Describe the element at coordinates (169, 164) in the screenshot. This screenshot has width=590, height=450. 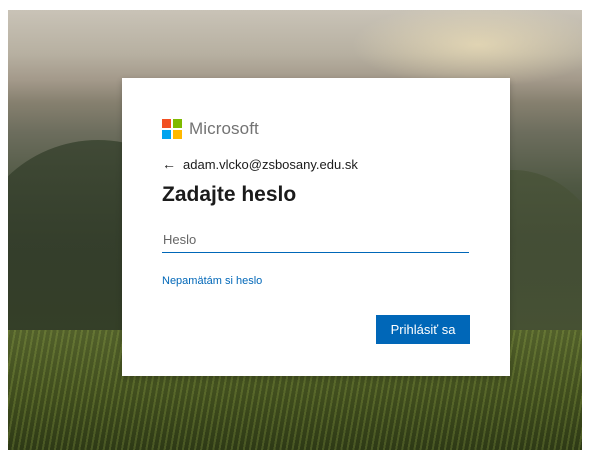
I see `back-arrow-icon: ←` at that location.